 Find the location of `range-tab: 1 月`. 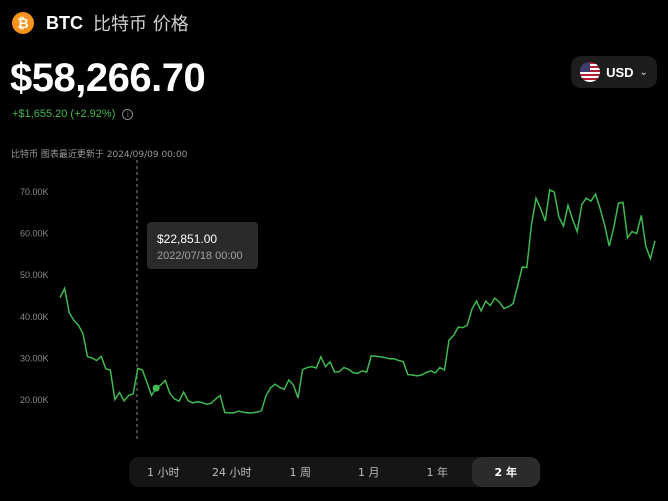

range-tab: 1 月 is located at coordinates (369, 472).